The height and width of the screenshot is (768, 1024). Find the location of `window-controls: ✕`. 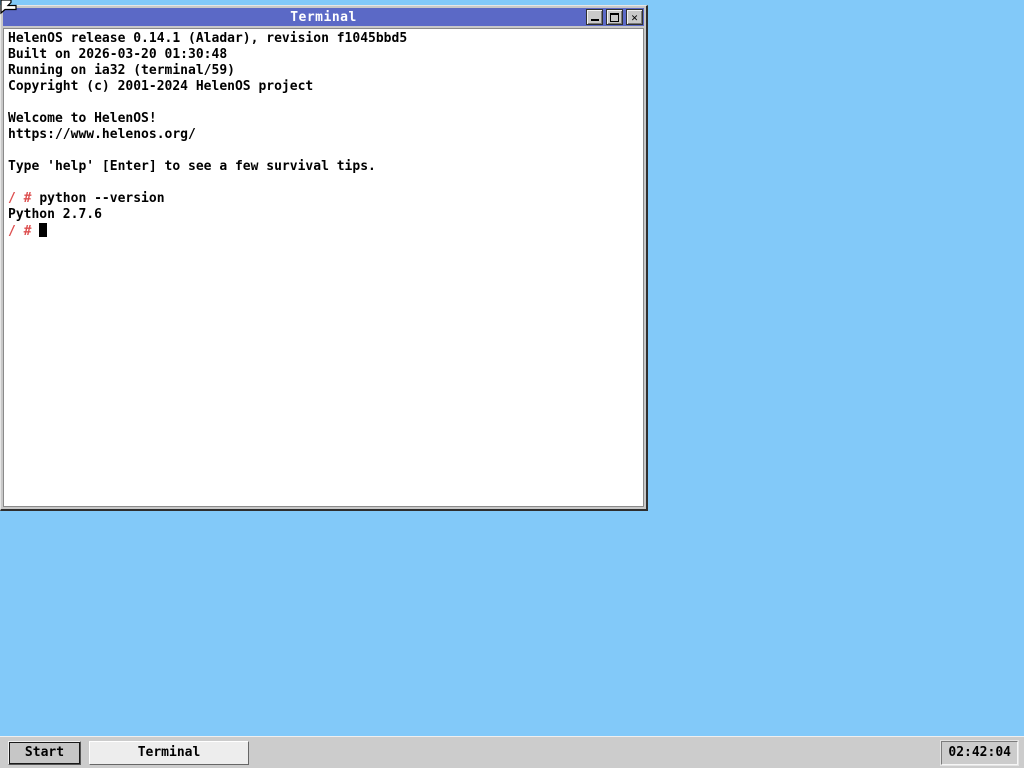

window-controls: ✕ is located at coordinates (614, 17).